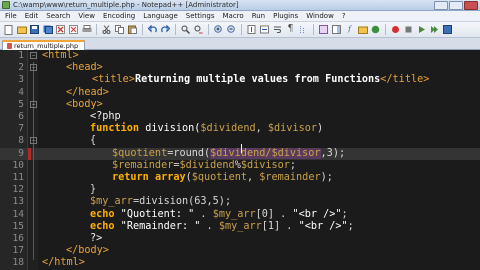 Image resolution: width=480 pixels, height=270 pixels. What do you see at coordinates (264, 29) in the screenshot?
I see `sync-h-icon` at bounding box center [264, 29].